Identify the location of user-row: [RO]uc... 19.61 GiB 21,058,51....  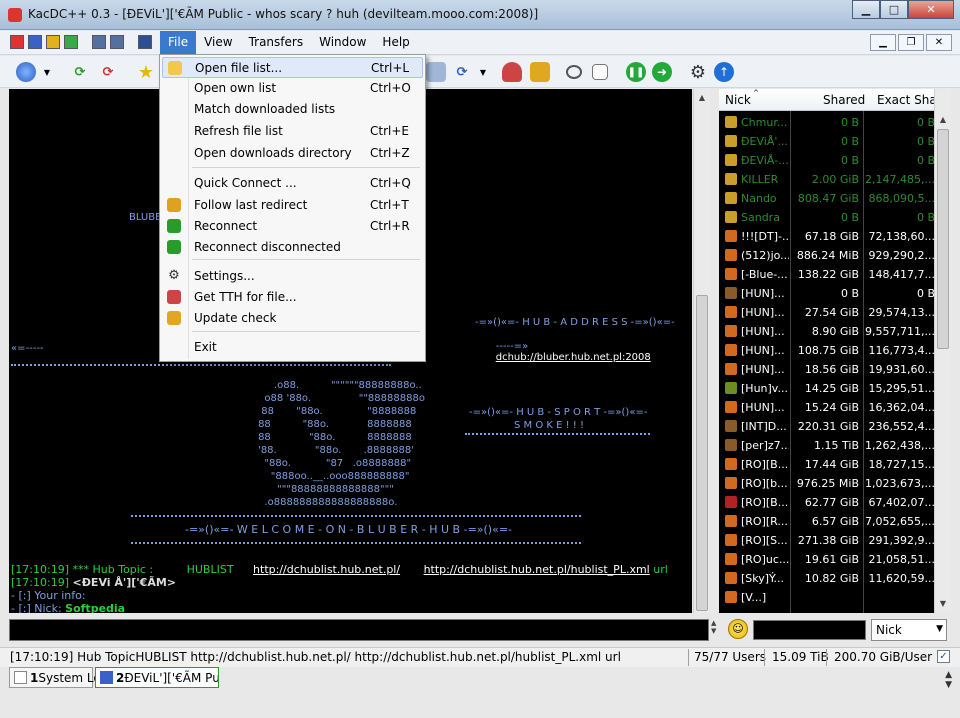
(835, 559).